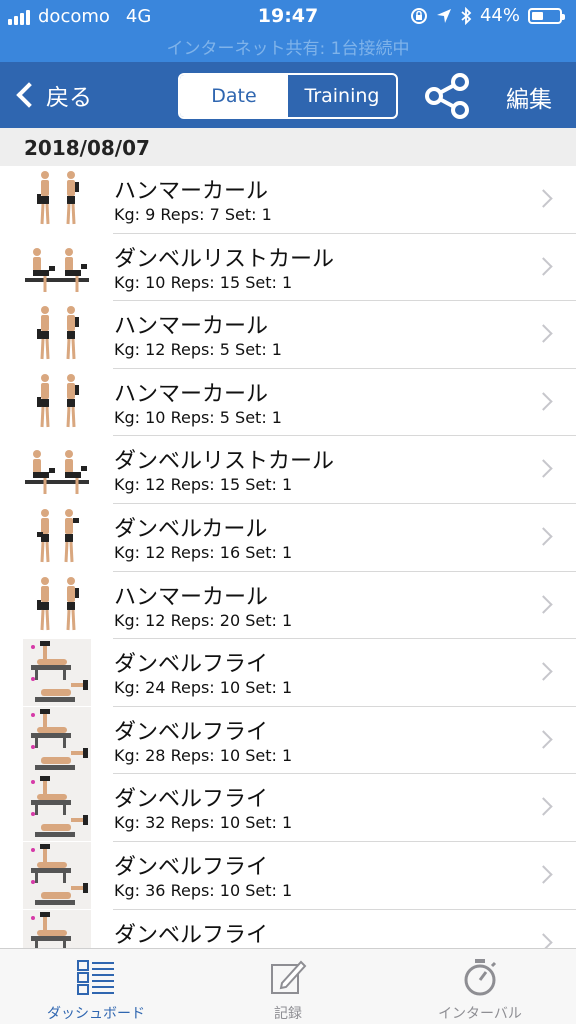 This screenshot has width=576, height=1024. What do you see at coordinates (288, 403) in the screenshot?
I see `workout-row: ハンマーカール Kg: 10 Reps: 5 Set: 1` at bounding box center [288, 403].